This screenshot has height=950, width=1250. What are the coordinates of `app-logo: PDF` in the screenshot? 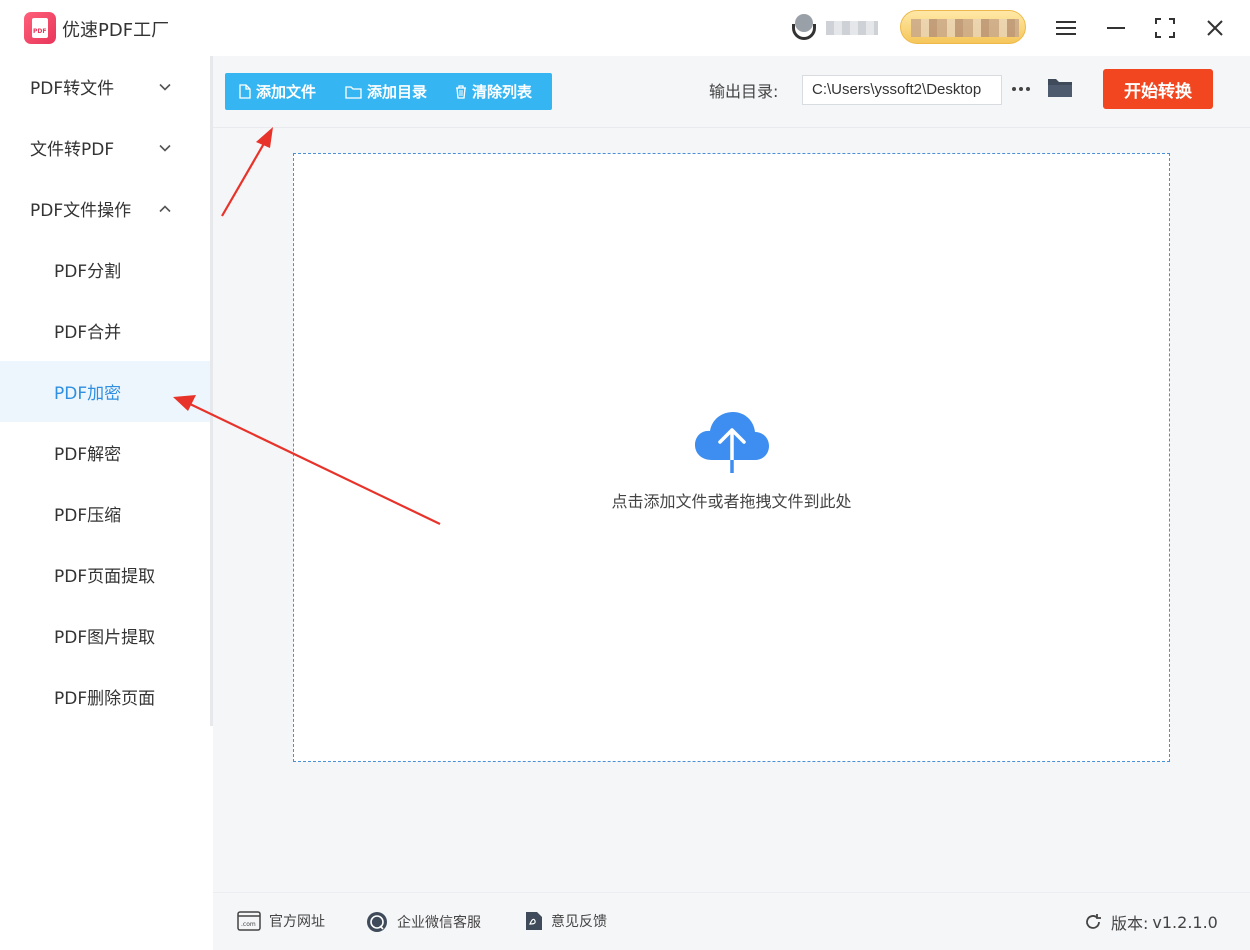 It's located at (40, 28).